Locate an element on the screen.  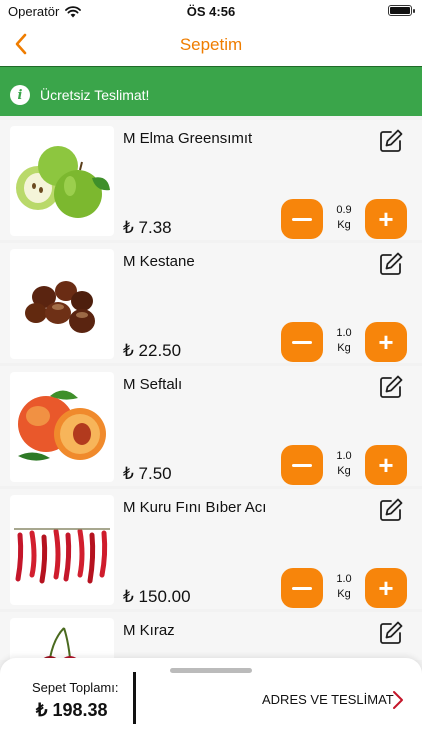
cherry-image is located at coordinates (62, 639).